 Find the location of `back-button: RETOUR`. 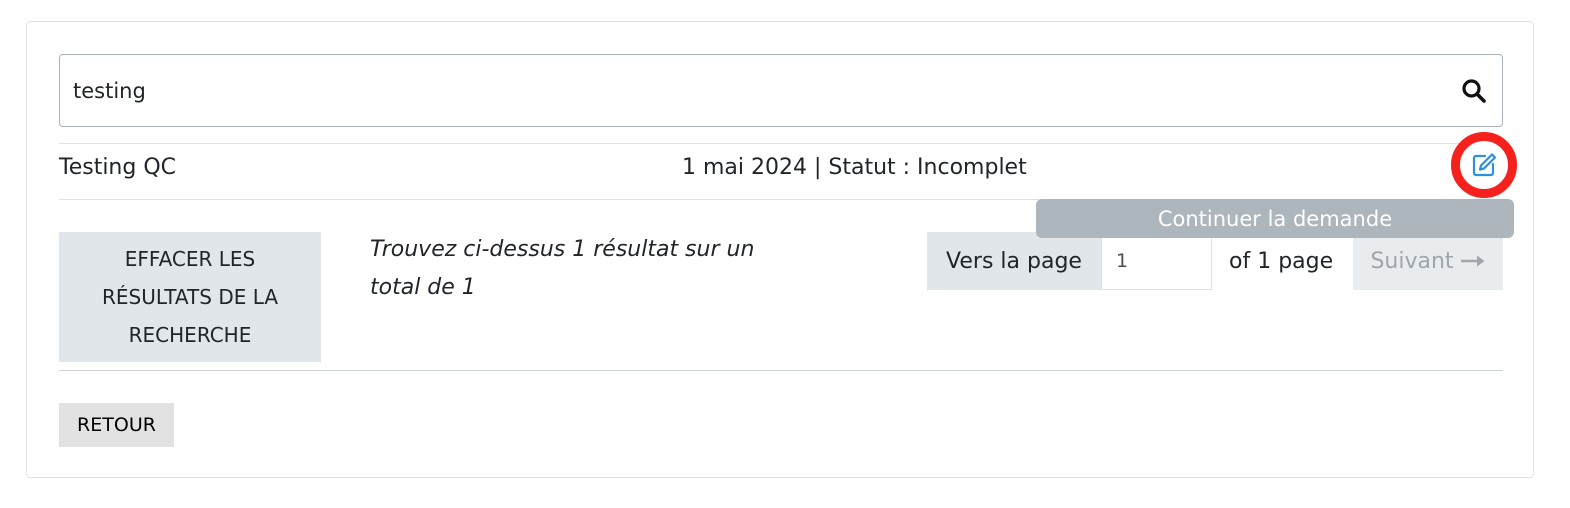

back-button: RETOUR is located at coordinates (116, 425).